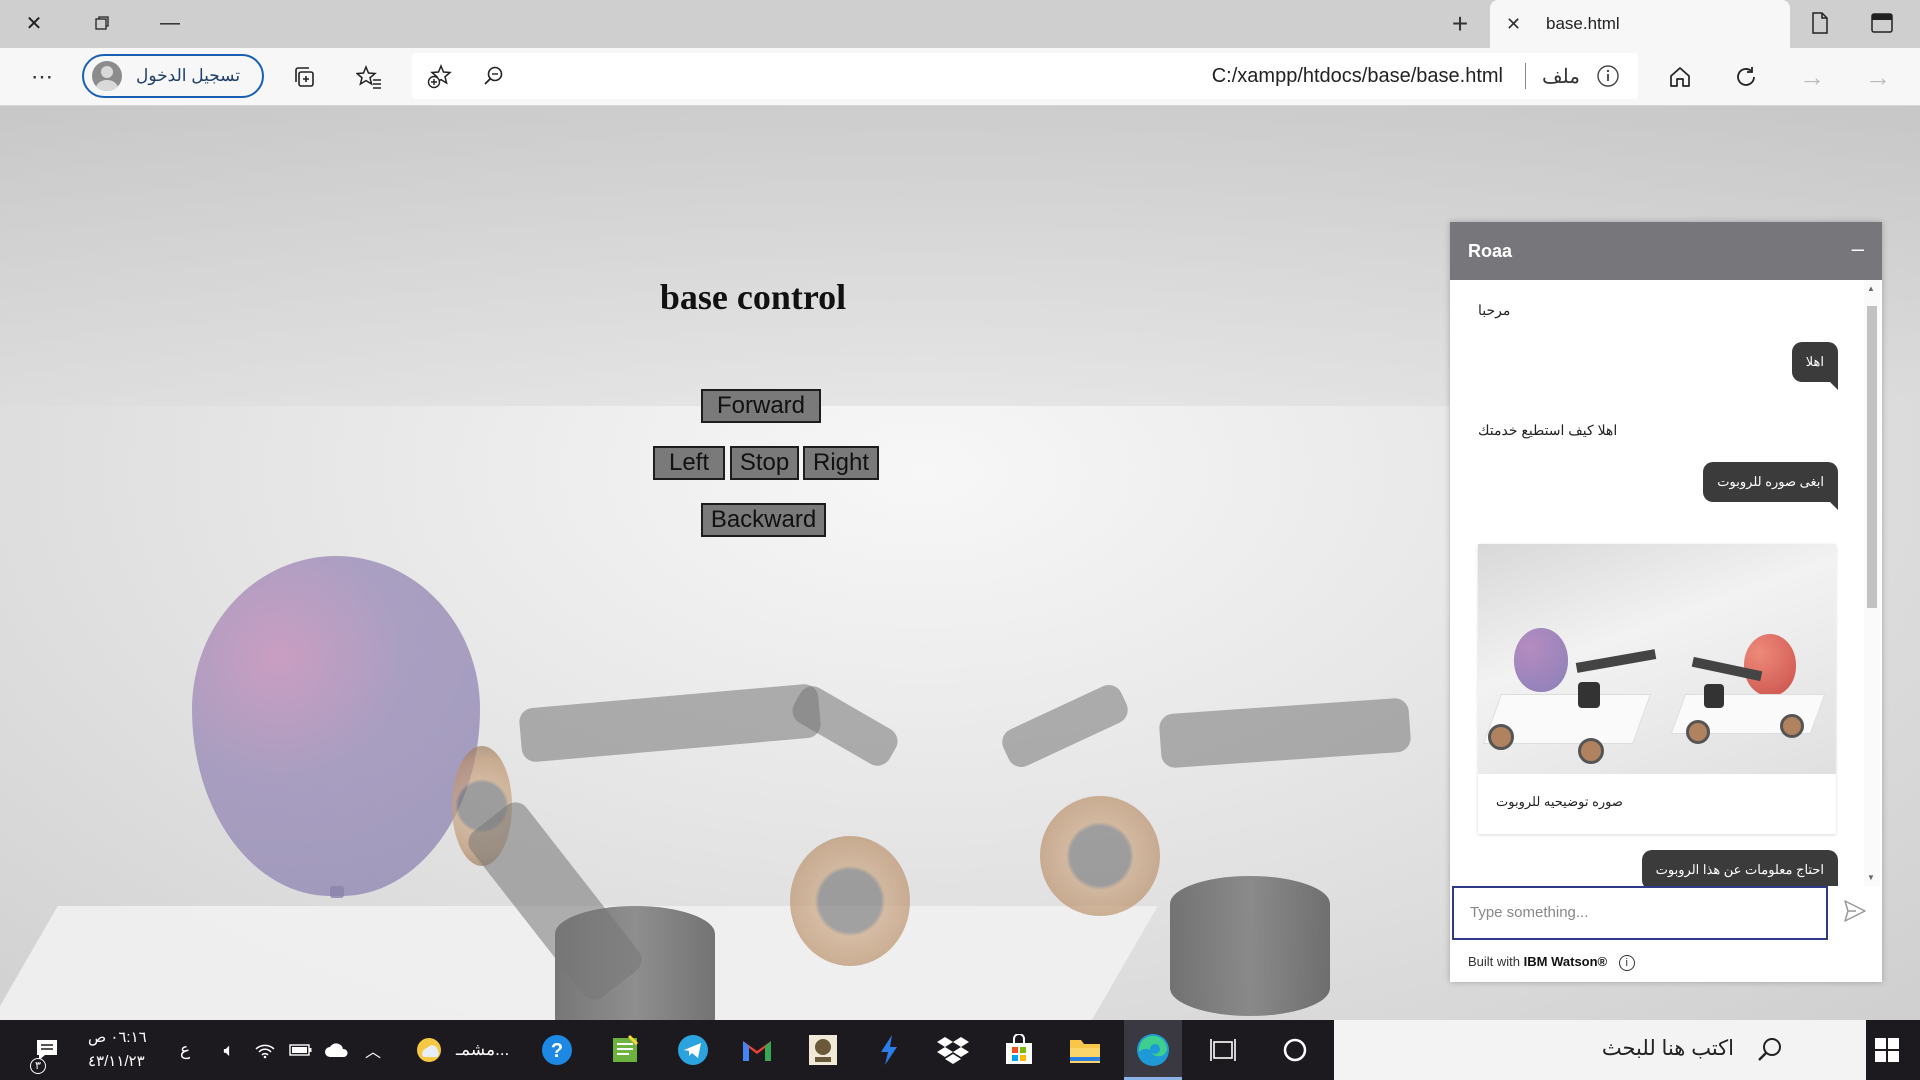 This screenshot has height=1080, width=1920. I want to click on background-robot-gripper, so click(845, 726).